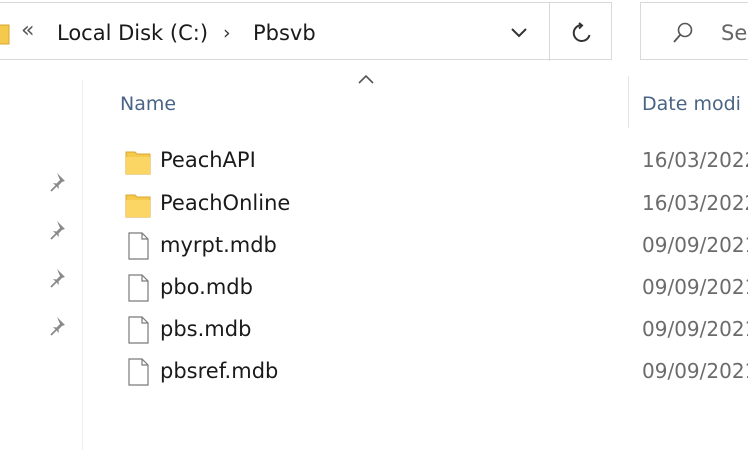  I want to click on file-name: pbsref.mdb, so click(219, 371).